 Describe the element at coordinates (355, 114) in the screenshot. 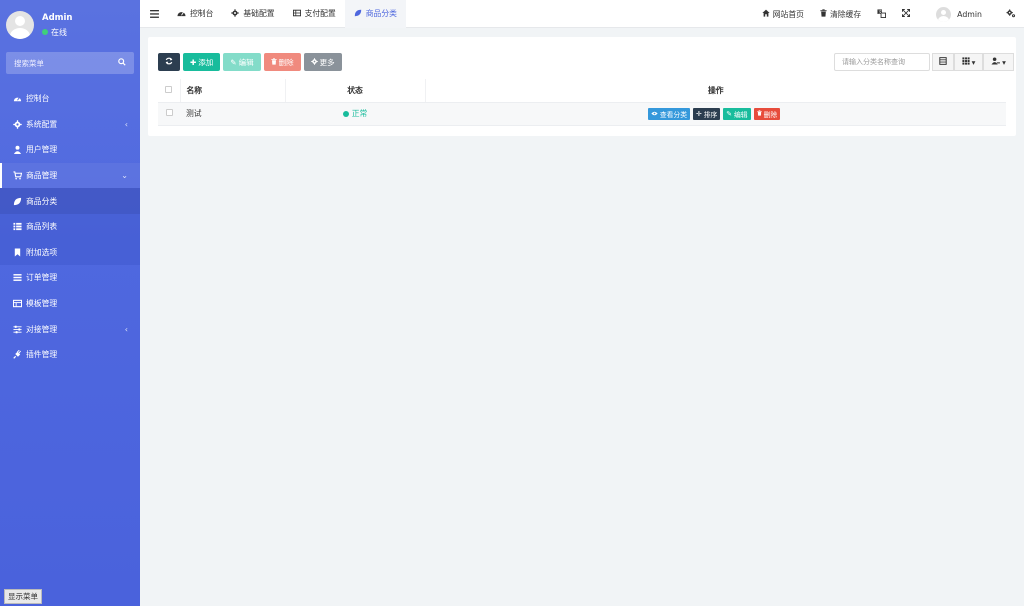

I see `cell-status: 正常` at that location.